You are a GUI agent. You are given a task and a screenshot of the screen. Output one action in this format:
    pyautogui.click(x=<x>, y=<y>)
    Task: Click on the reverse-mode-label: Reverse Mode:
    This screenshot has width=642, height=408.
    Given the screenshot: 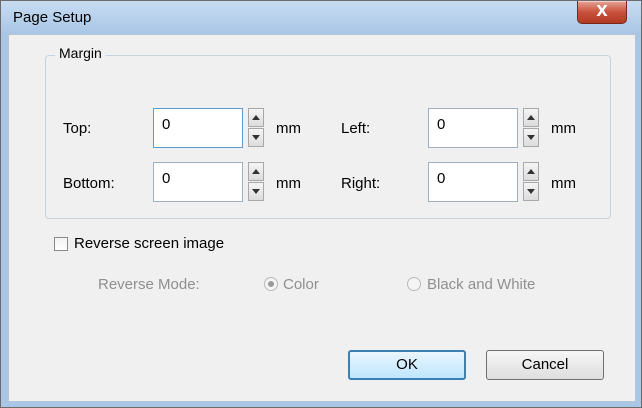 What is the action you would take?
    pyautogui.click(x=149, y=284)
    